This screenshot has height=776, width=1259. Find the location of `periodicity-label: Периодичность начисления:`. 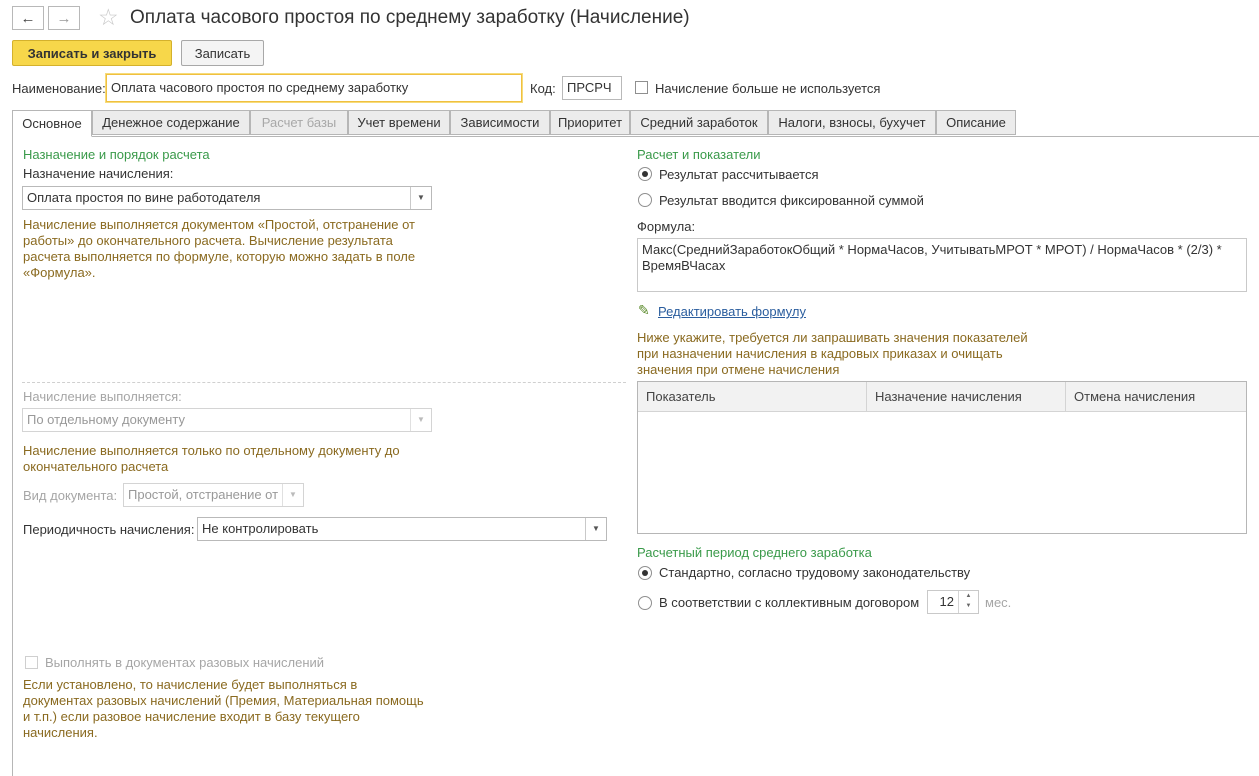

periodicity-label: Периодичность начисления: is located at coordinates (109, 529).